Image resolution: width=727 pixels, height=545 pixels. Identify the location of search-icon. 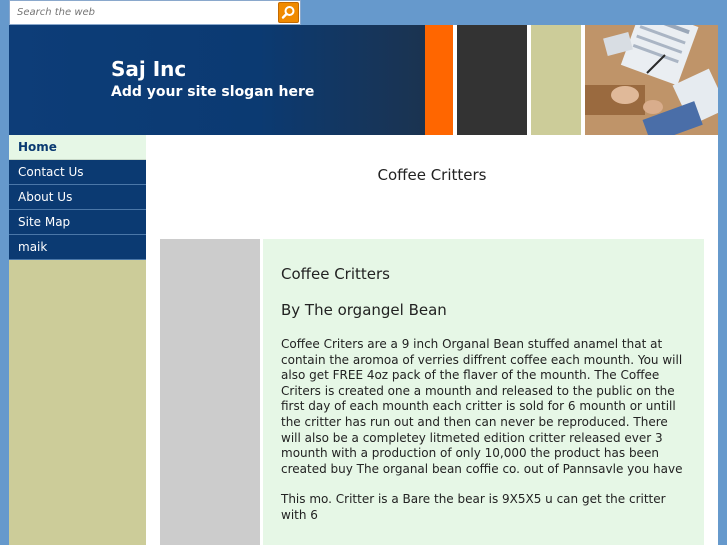
(288, 12).